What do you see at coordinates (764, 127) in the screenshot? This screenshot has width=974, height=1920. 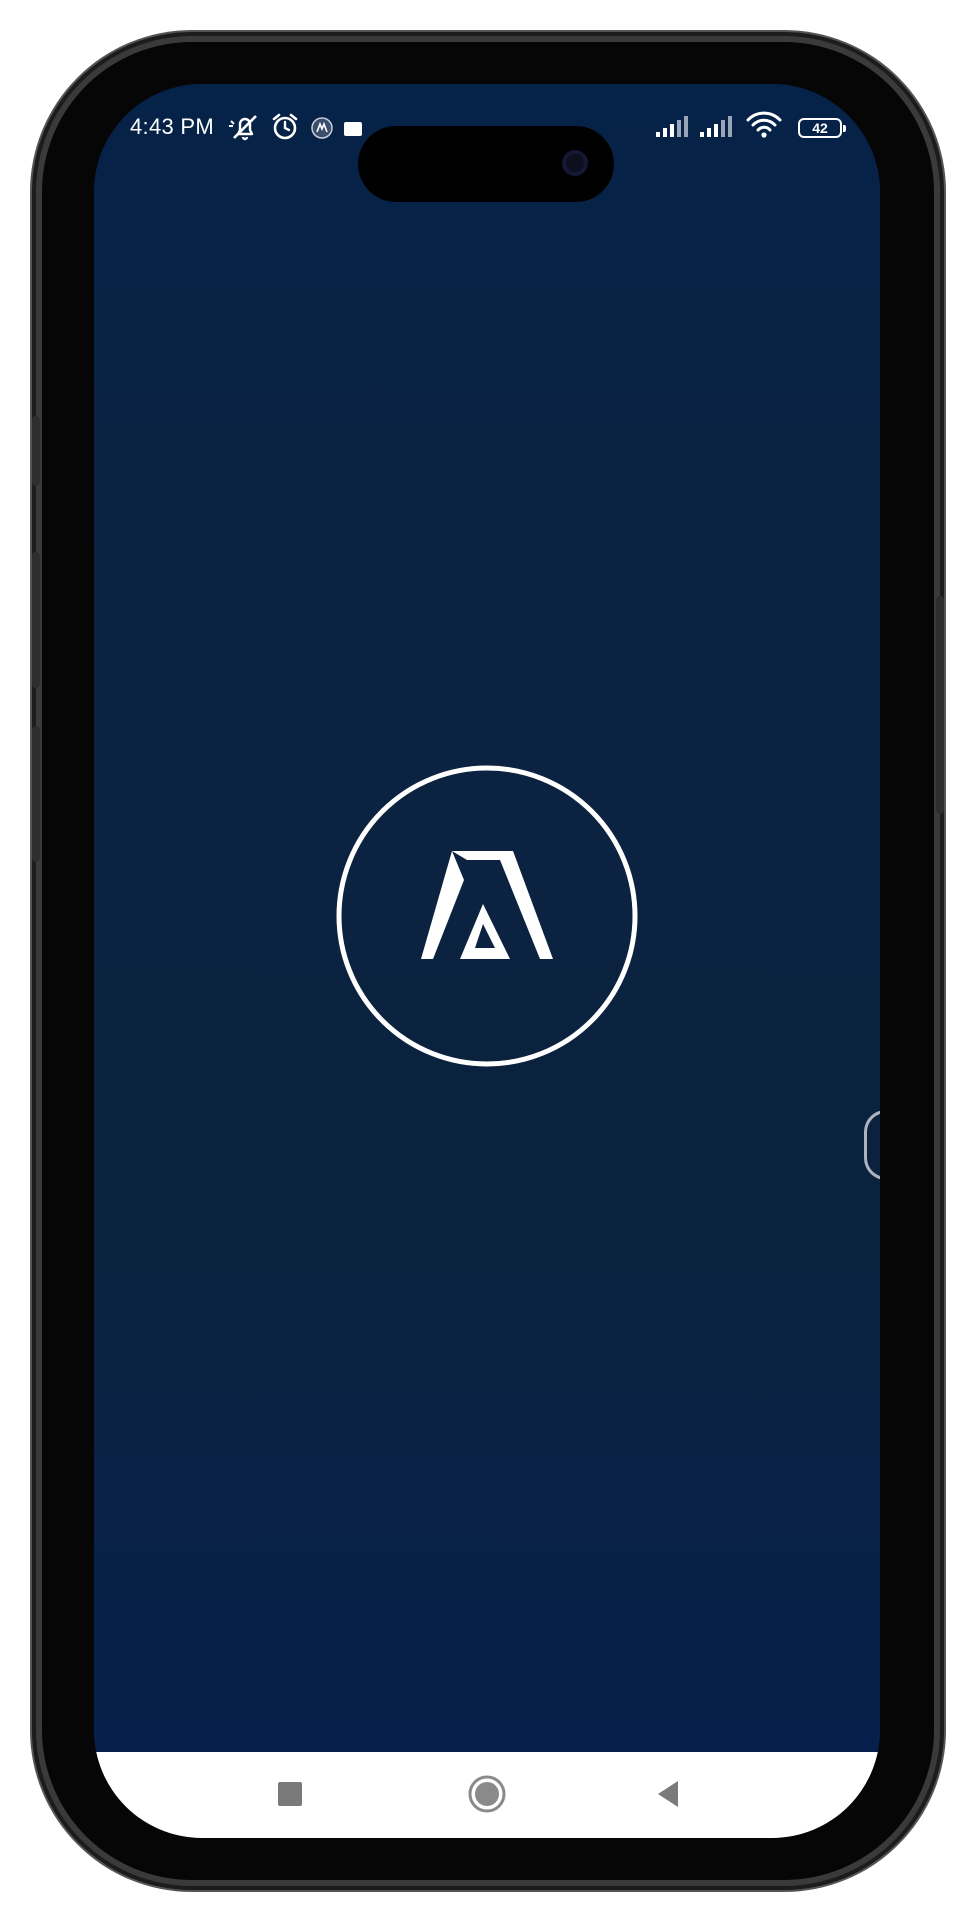 I see `wifi-icon` at bounding box center [764, 127].